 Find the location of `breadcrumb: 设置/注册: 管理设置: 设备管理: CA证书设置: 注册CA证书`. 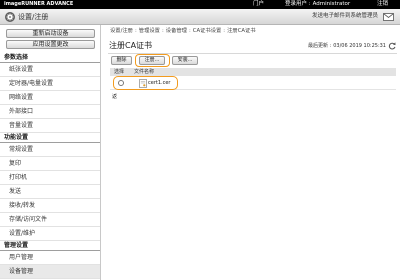

breadcrumb: 设置/注册: 管理设置: 设备管理: CA证书设置: 注册CA证书 is located at coordinates (183, 31).